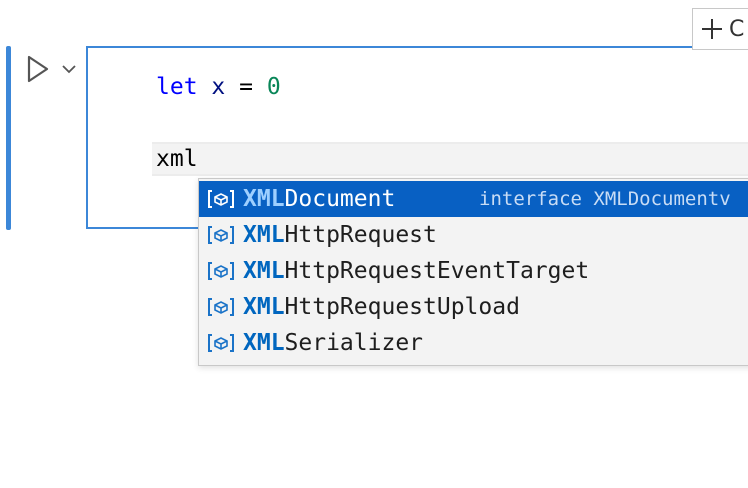  Describe the element at coordinates (319, 199) in the screenshot. I see `suggestion-label: XMLDocument` at that location.